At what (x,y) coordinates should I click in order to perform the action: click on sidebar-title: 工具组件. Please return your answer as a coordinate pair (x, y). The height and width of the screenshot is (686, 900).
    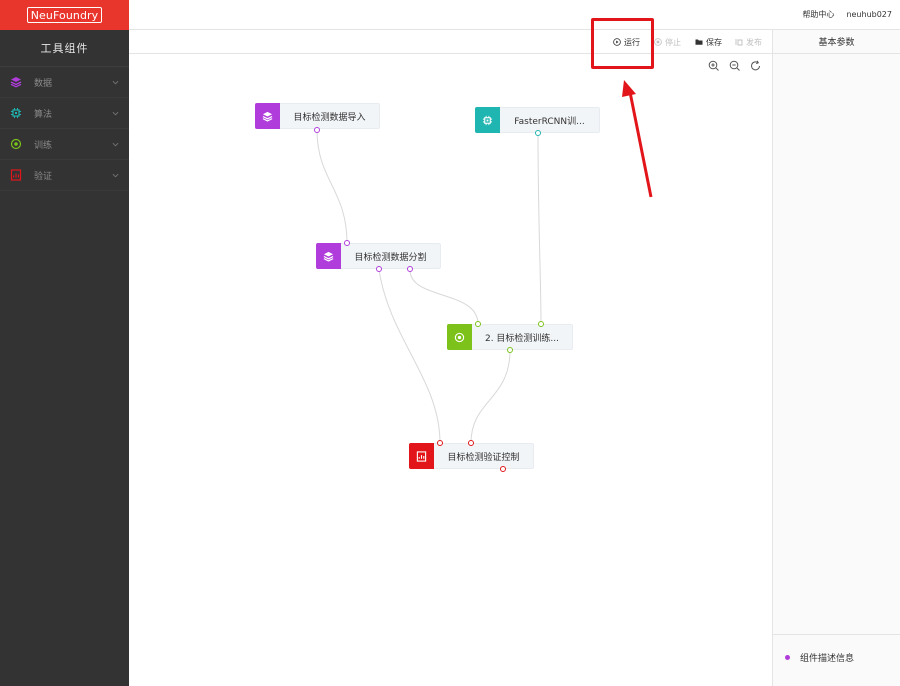
    Looking at the image, I should click on (64, 48).